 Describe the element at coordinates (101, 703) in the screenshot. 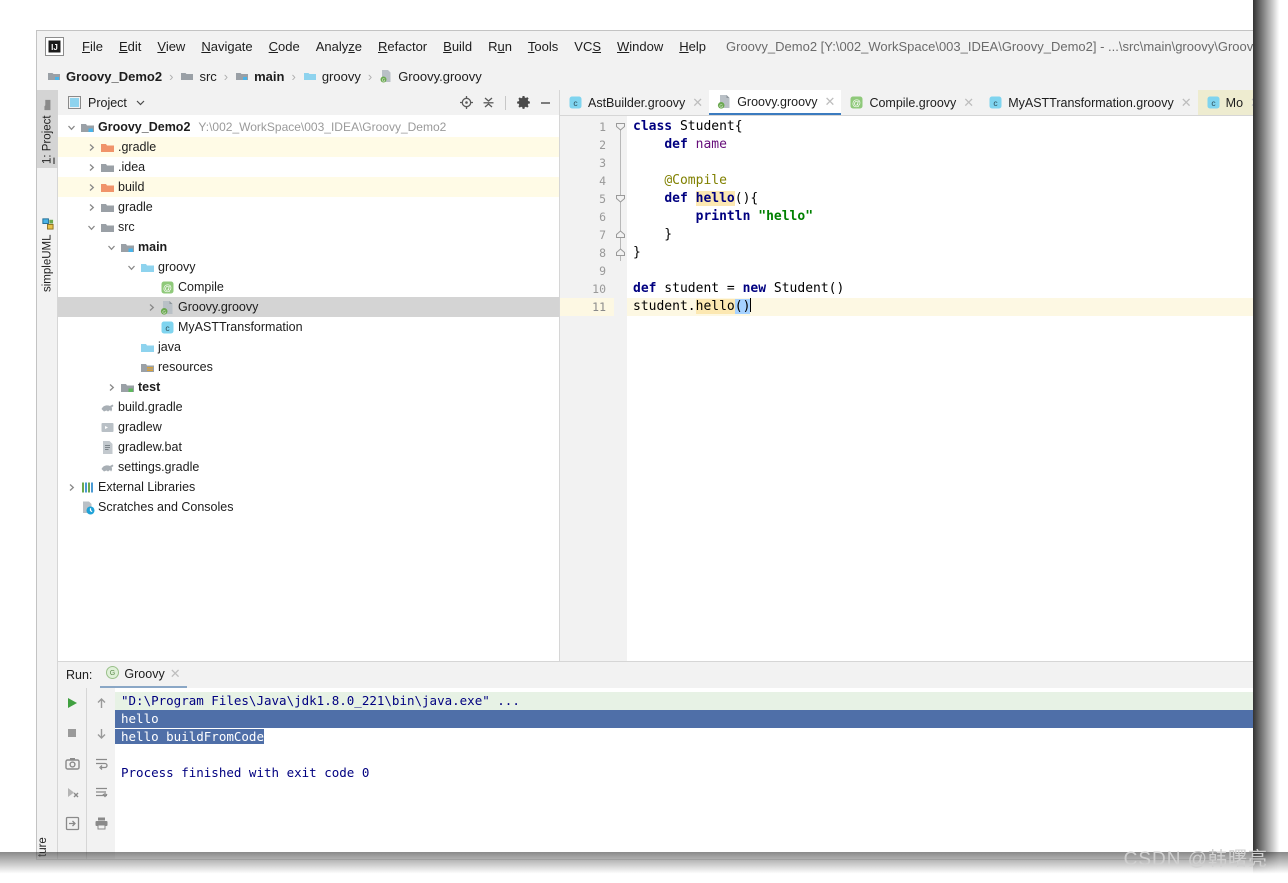

I see `scroll-up-icon` at that location.